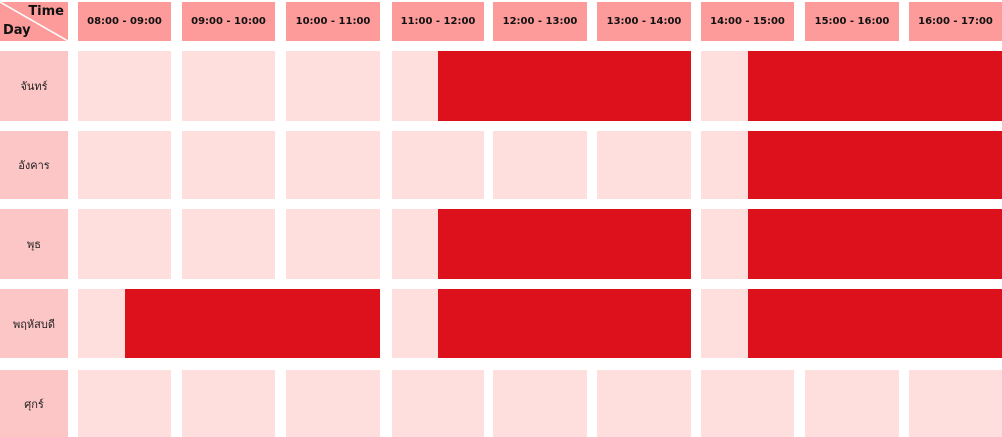 This screenshot has width=1002, height=437. Describe the element at coordinates (644, 21) in the screenshot. I see `time-slot-header: 13:00 - 14:00` at that location.